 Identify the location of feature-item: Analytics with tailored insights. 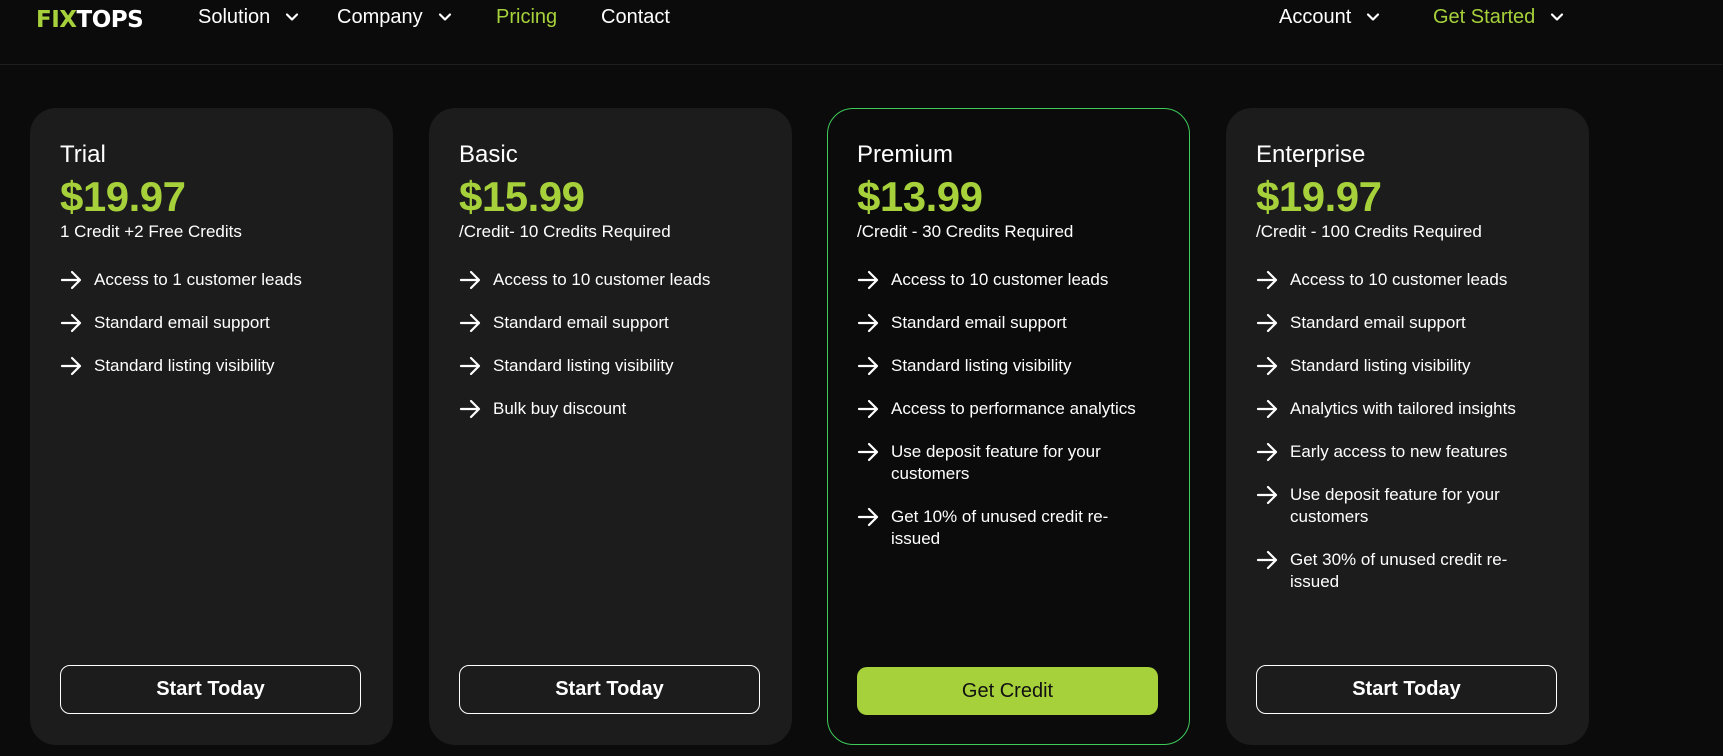
(1411, 409).